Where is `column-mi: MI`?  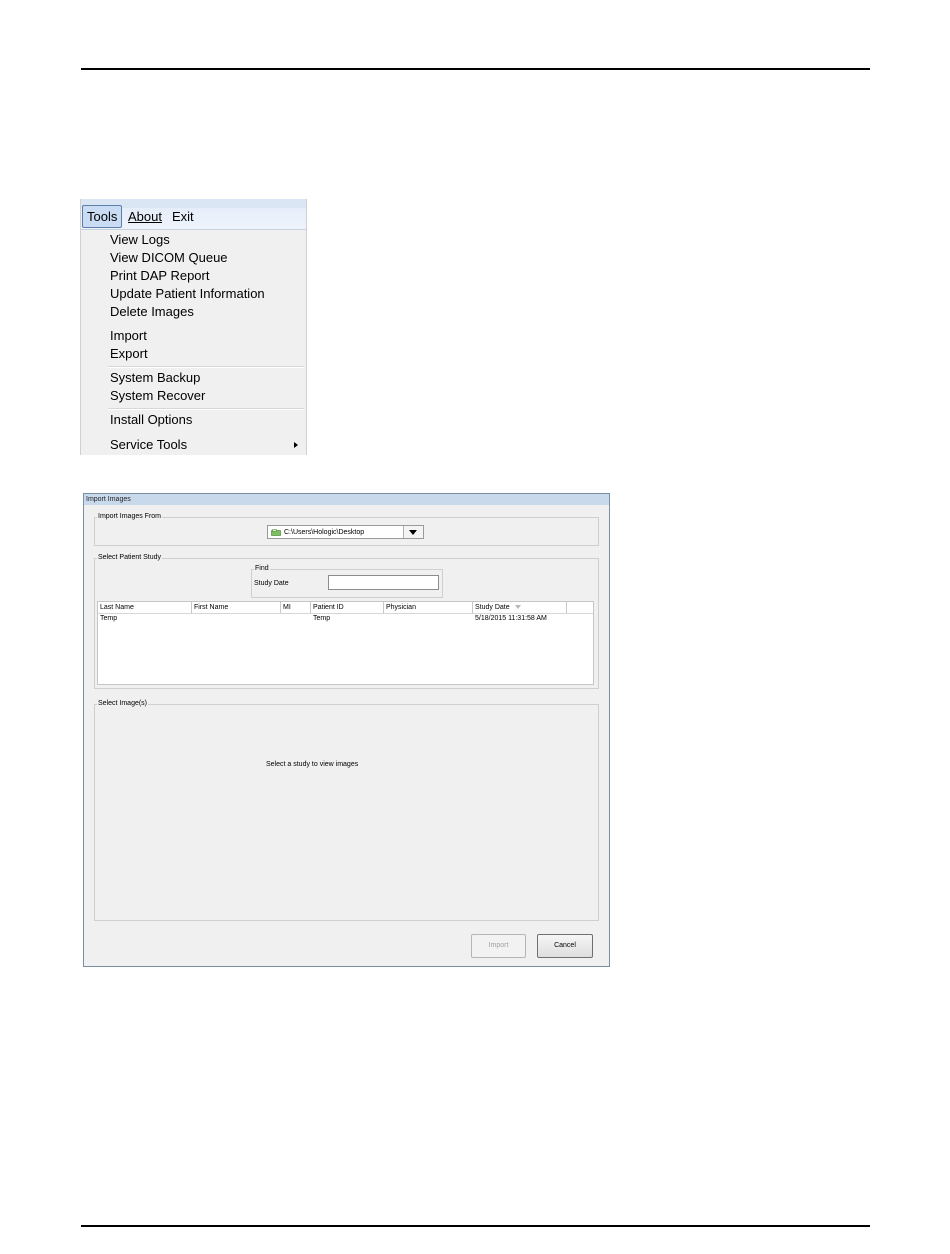
column-mi: MI is located at coordinates (296, 607).